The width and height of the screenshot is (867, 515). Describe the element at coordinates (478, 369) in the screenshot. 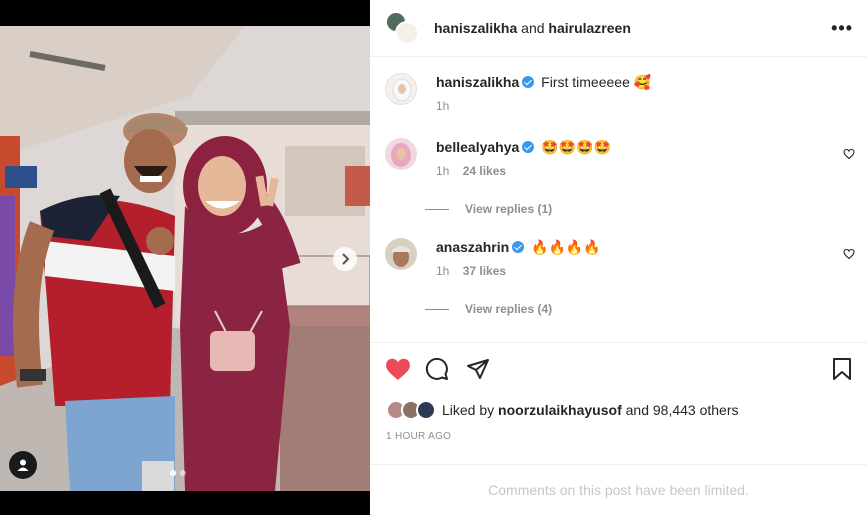

I see `paper-plane-icon` at that location.